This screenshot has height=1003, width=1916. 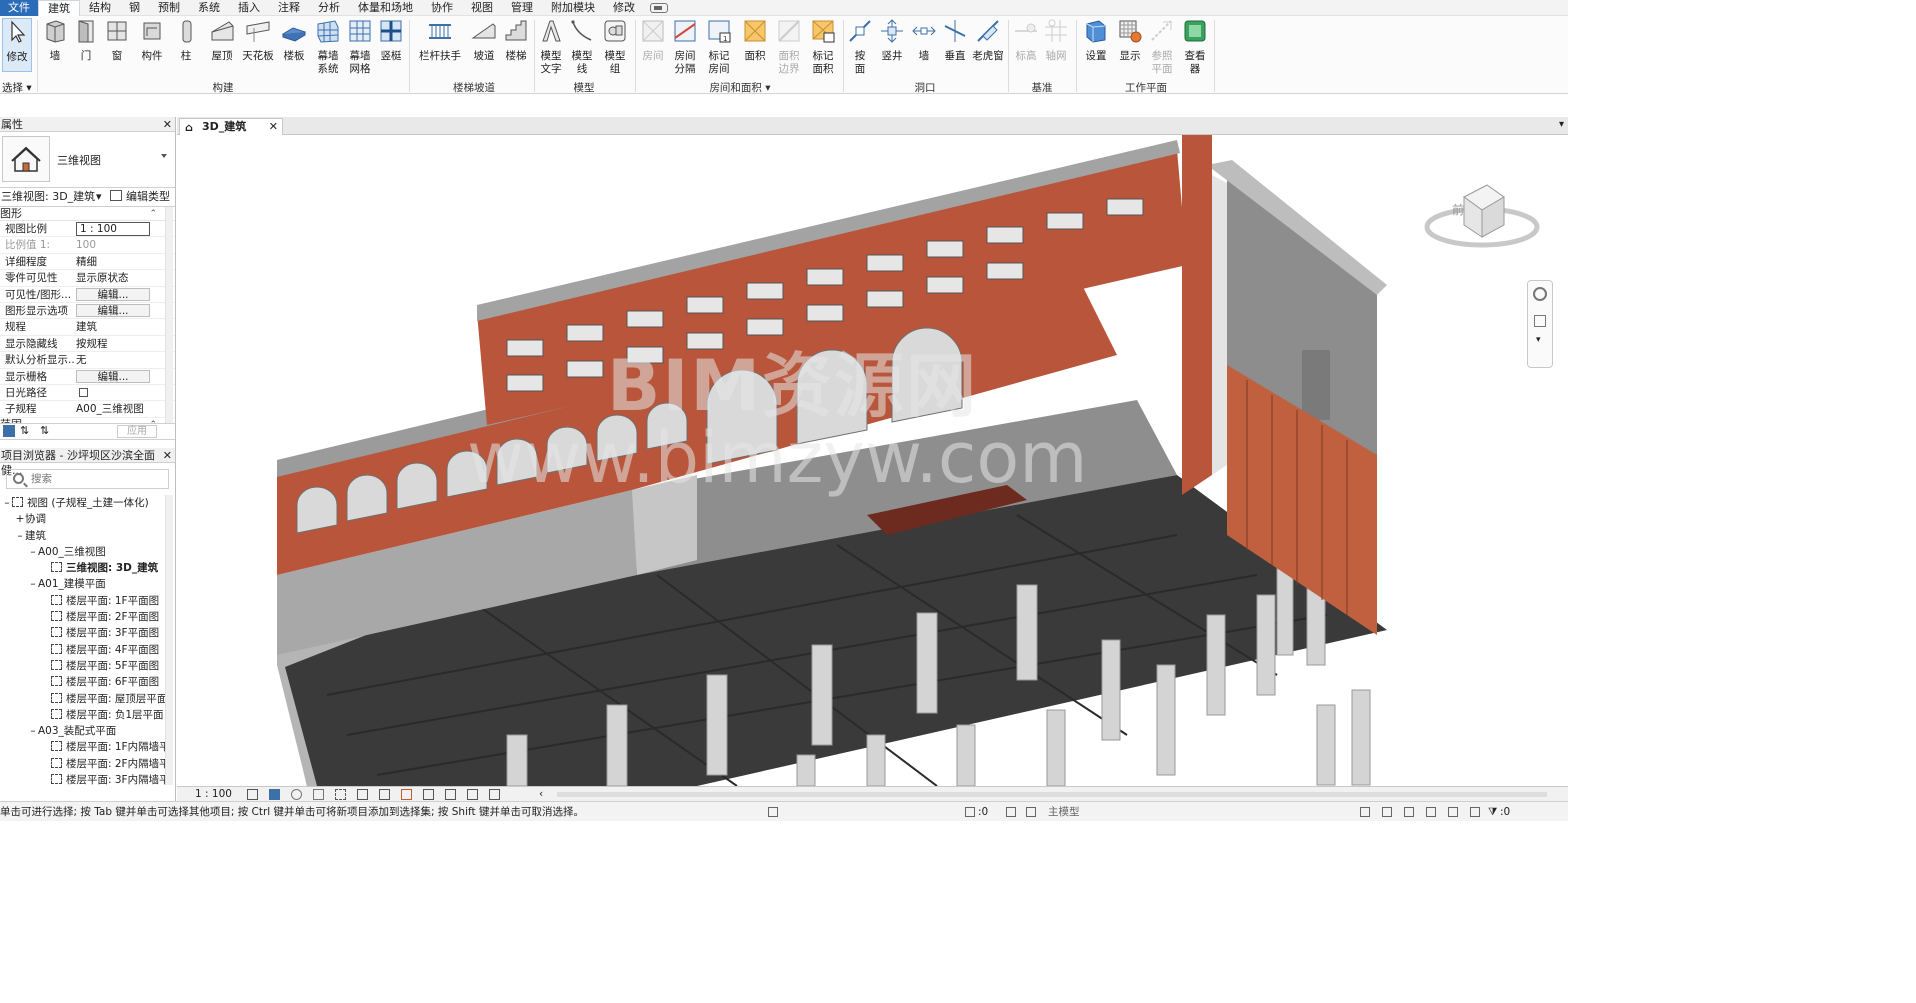 What do you see at coordinates (87, 764) in the screenshot?
I see `tree-item: 楼层平面: 2F内隔墙平` at bounding box center [87, 764].